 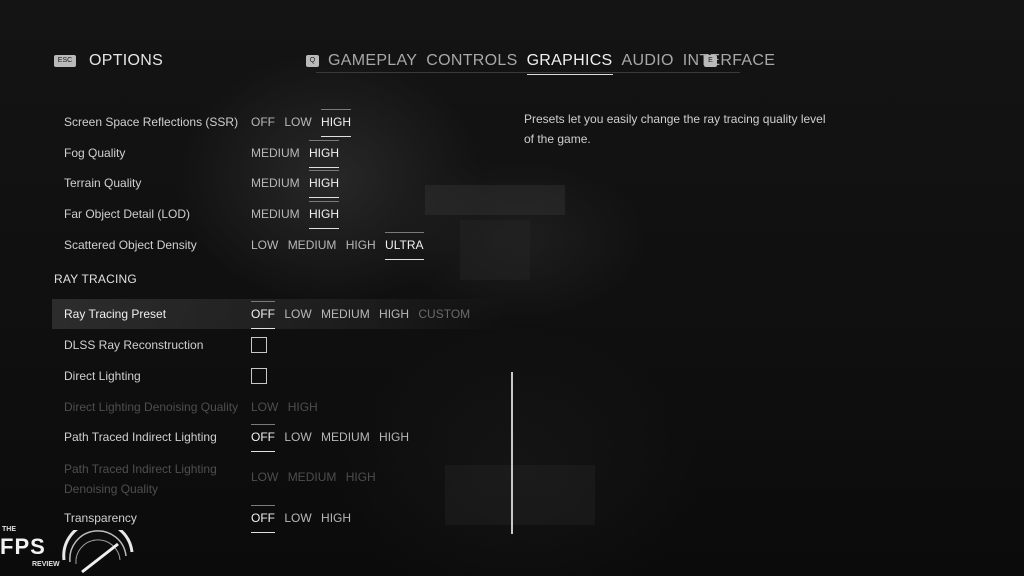 What do you see at coordinates (372, 61) in the screenshot?
I see `tab-gameplay: GAMEPLAY` at bounding box center [372, 61].